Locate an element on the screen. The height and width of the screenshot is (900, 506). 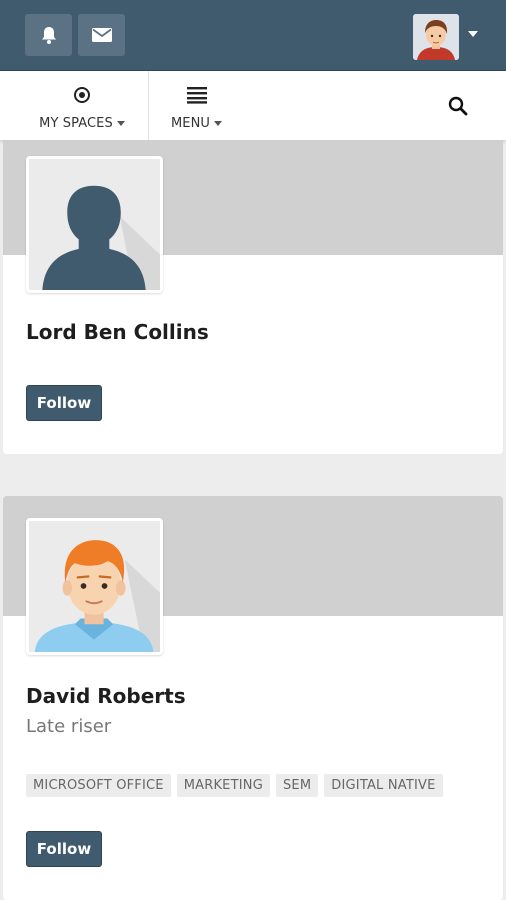
notifications-button is located at coordinates (48, 35).